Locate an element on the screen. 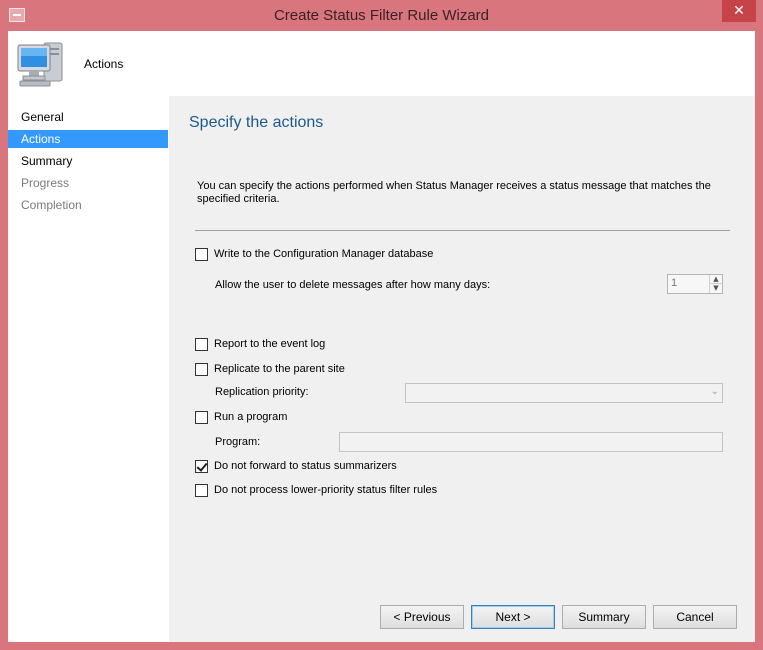 The image size is (763, 650). delete-days-value: 1 is located at coordinates (674, 283).